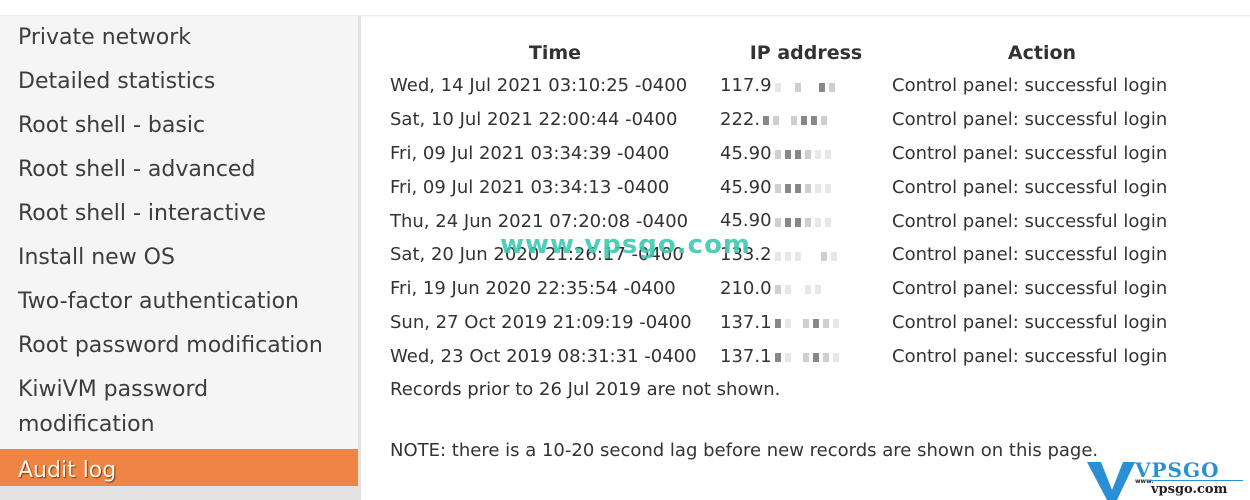 This screenshot has height=500, width=1250. I want to click on sidebar-item-root-shell-advanced: Root shell - advanced, so click(179, 170).